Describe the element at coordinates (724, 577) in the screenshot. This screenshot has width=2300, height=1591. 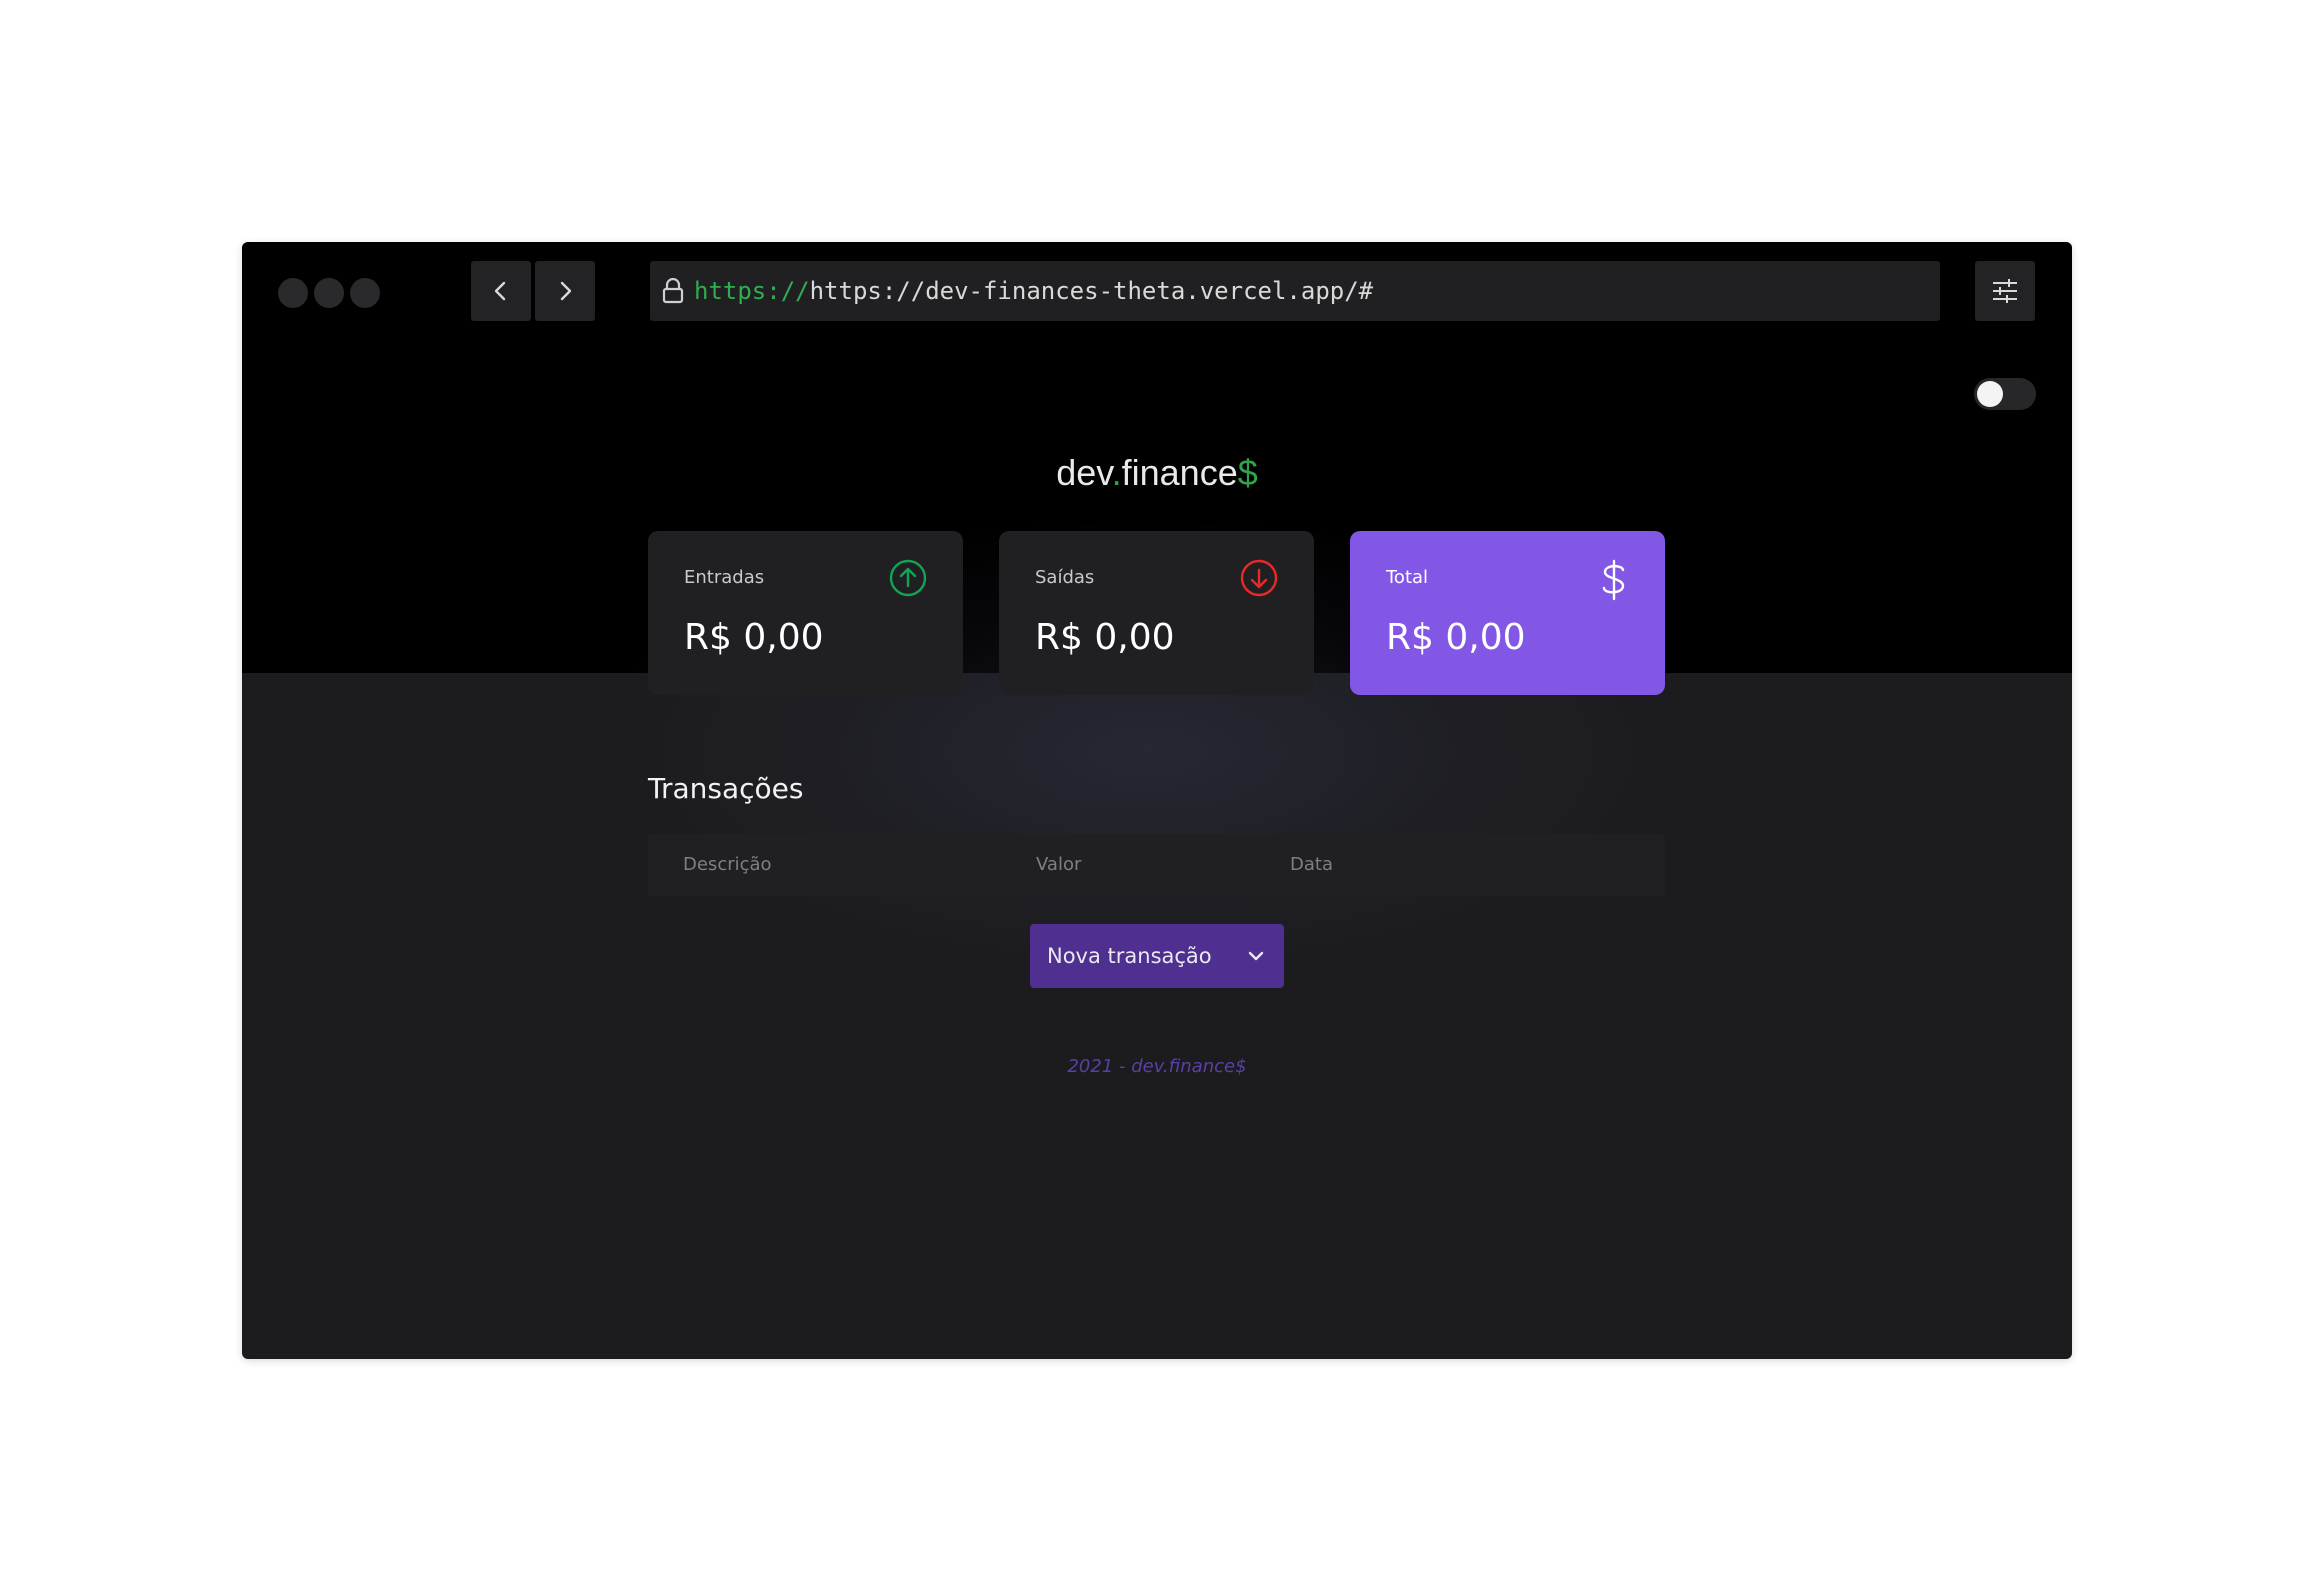
I see `card-label: Entradas` at that location.